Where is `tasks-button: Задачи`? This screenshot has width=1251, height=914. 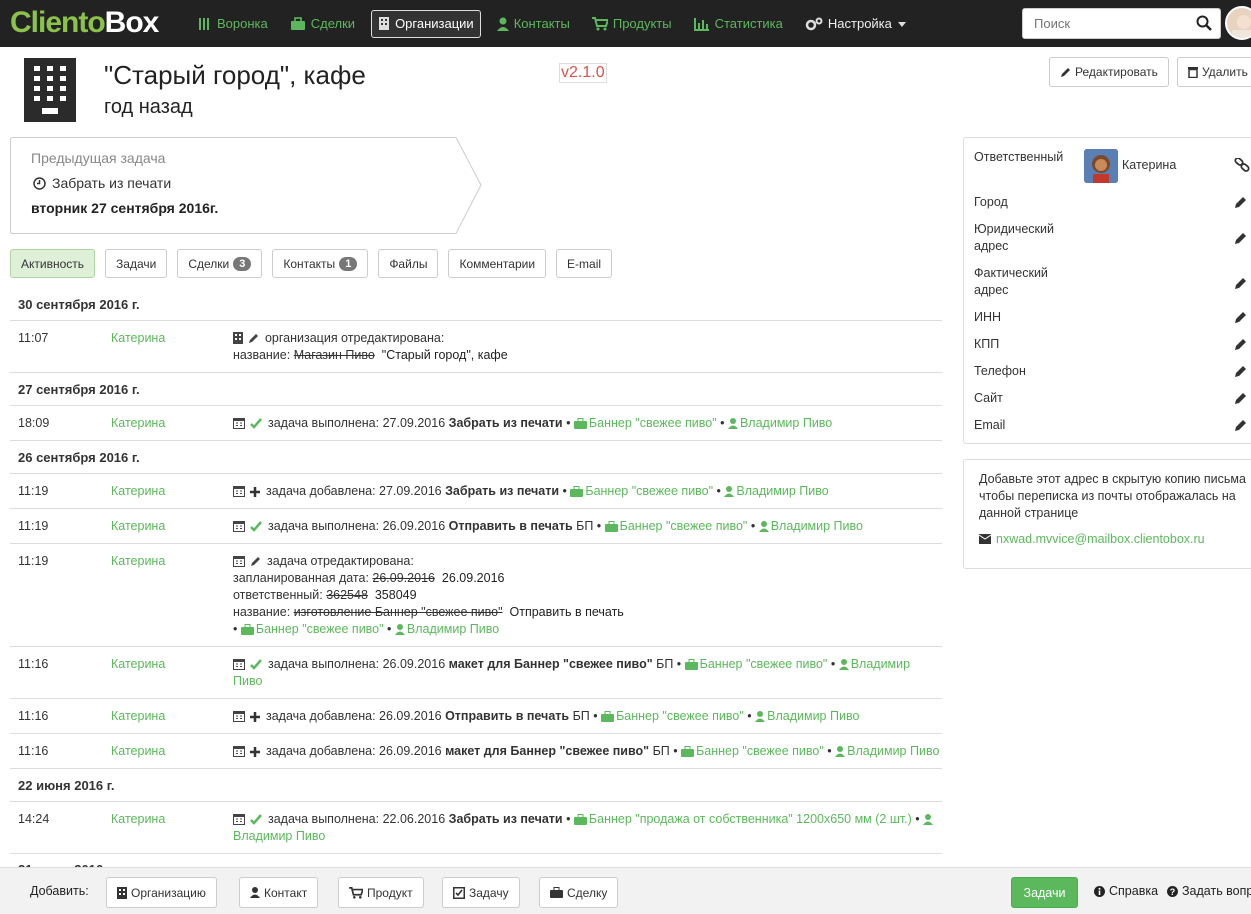
tasks-button: Задачи is located at coordinates (1044, 892).